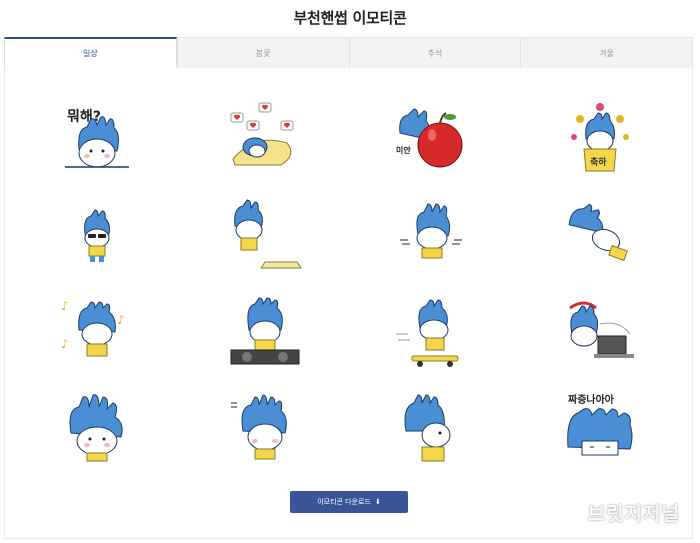  Describe the element at coordinates (403, 150) in the screenshot. I see `sticker-text: 미안` at that location.